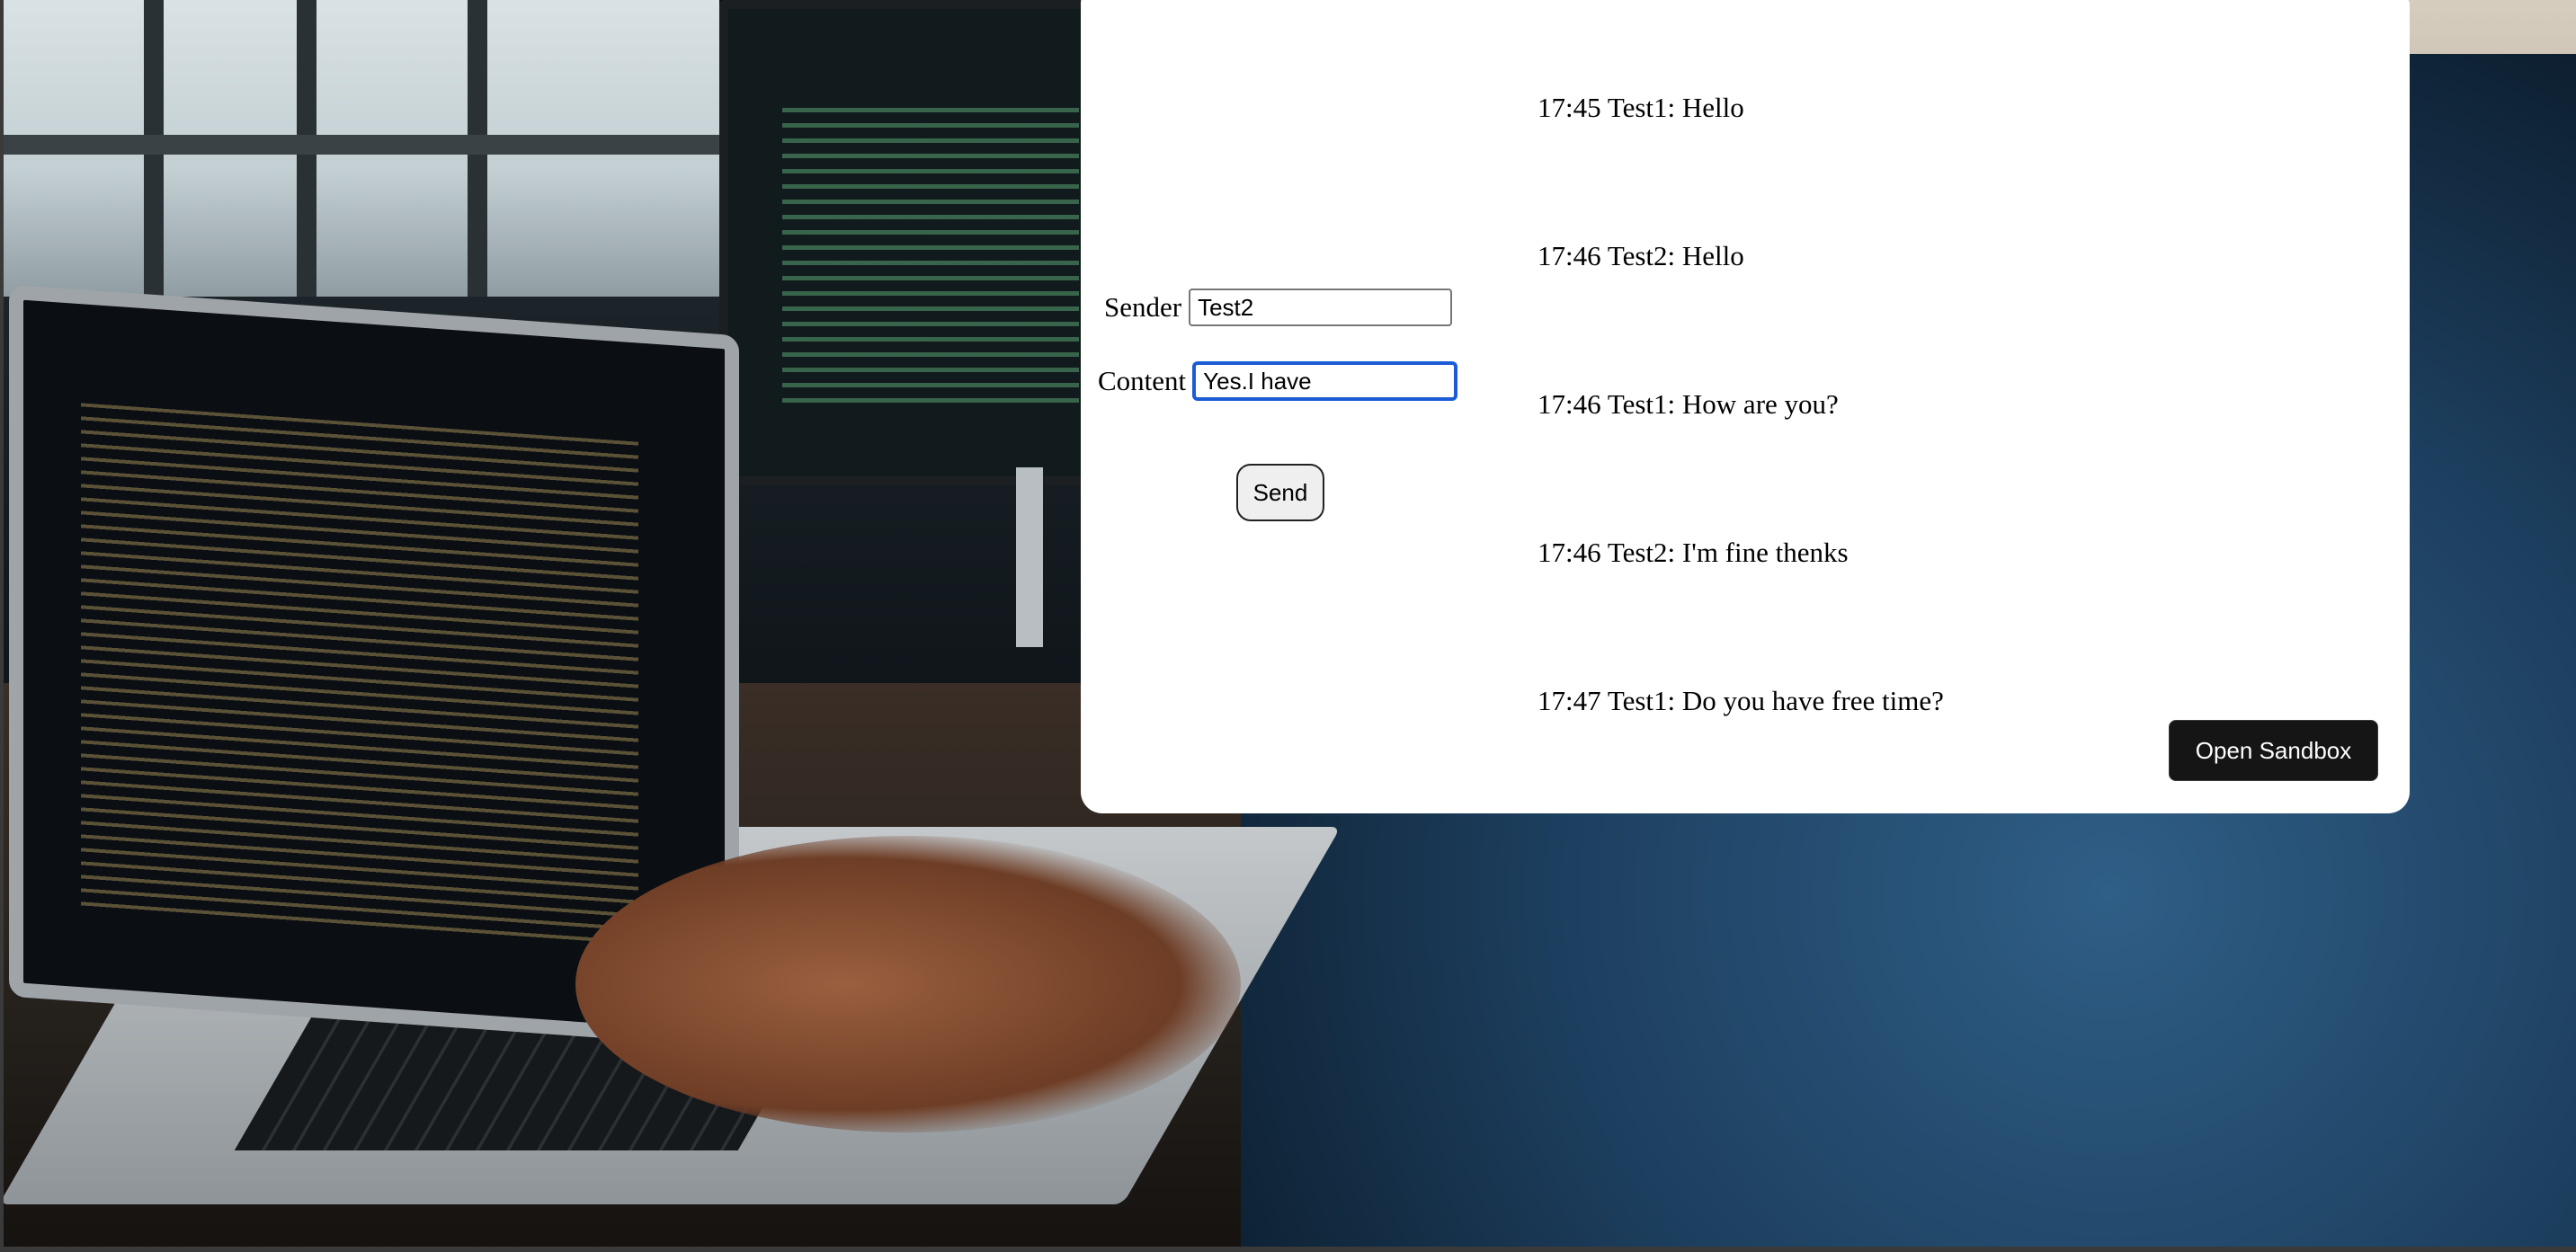 The width and height of the screenshot is (2576, 1252). I want to click on message-text: Do you have free time?, so click(1813, 701).